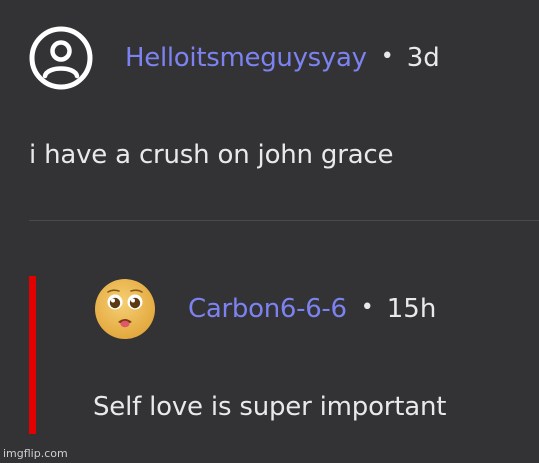 The width and height of the screenshot is (539, 463). Describe the element at coordinates (246, 58) in the screenshot. I see `comment-1-username: Helloitsmeguysyay` at that location.